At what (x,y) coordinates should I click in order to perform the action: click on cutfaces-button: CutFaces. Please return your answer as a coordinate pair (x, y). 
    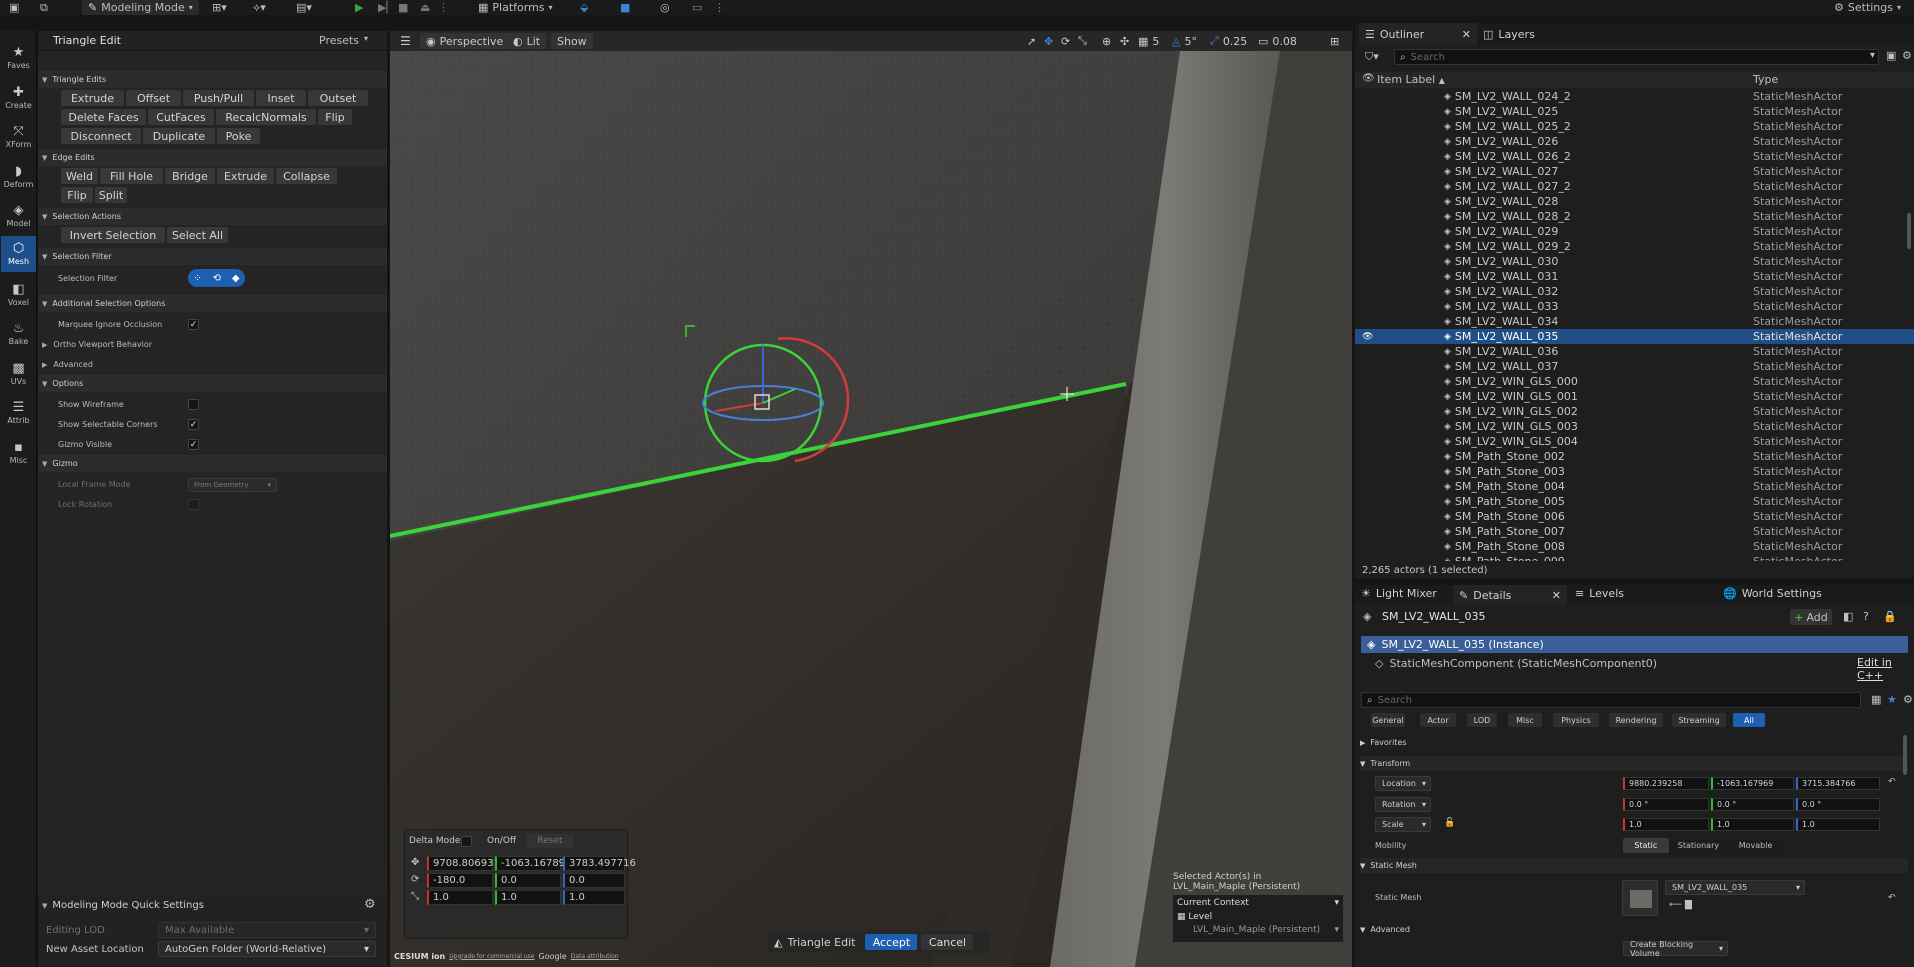
    Looking at the image, I should click on (181, 117).